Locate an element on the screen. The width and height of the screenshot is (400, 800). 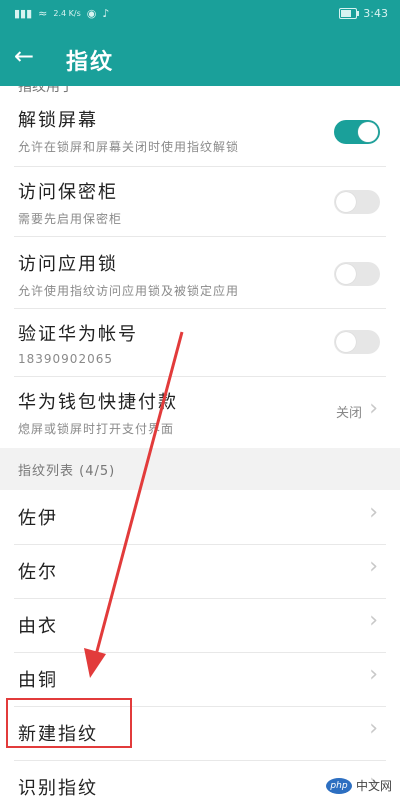
arrow-shaft is located at coordinates (139, 493).